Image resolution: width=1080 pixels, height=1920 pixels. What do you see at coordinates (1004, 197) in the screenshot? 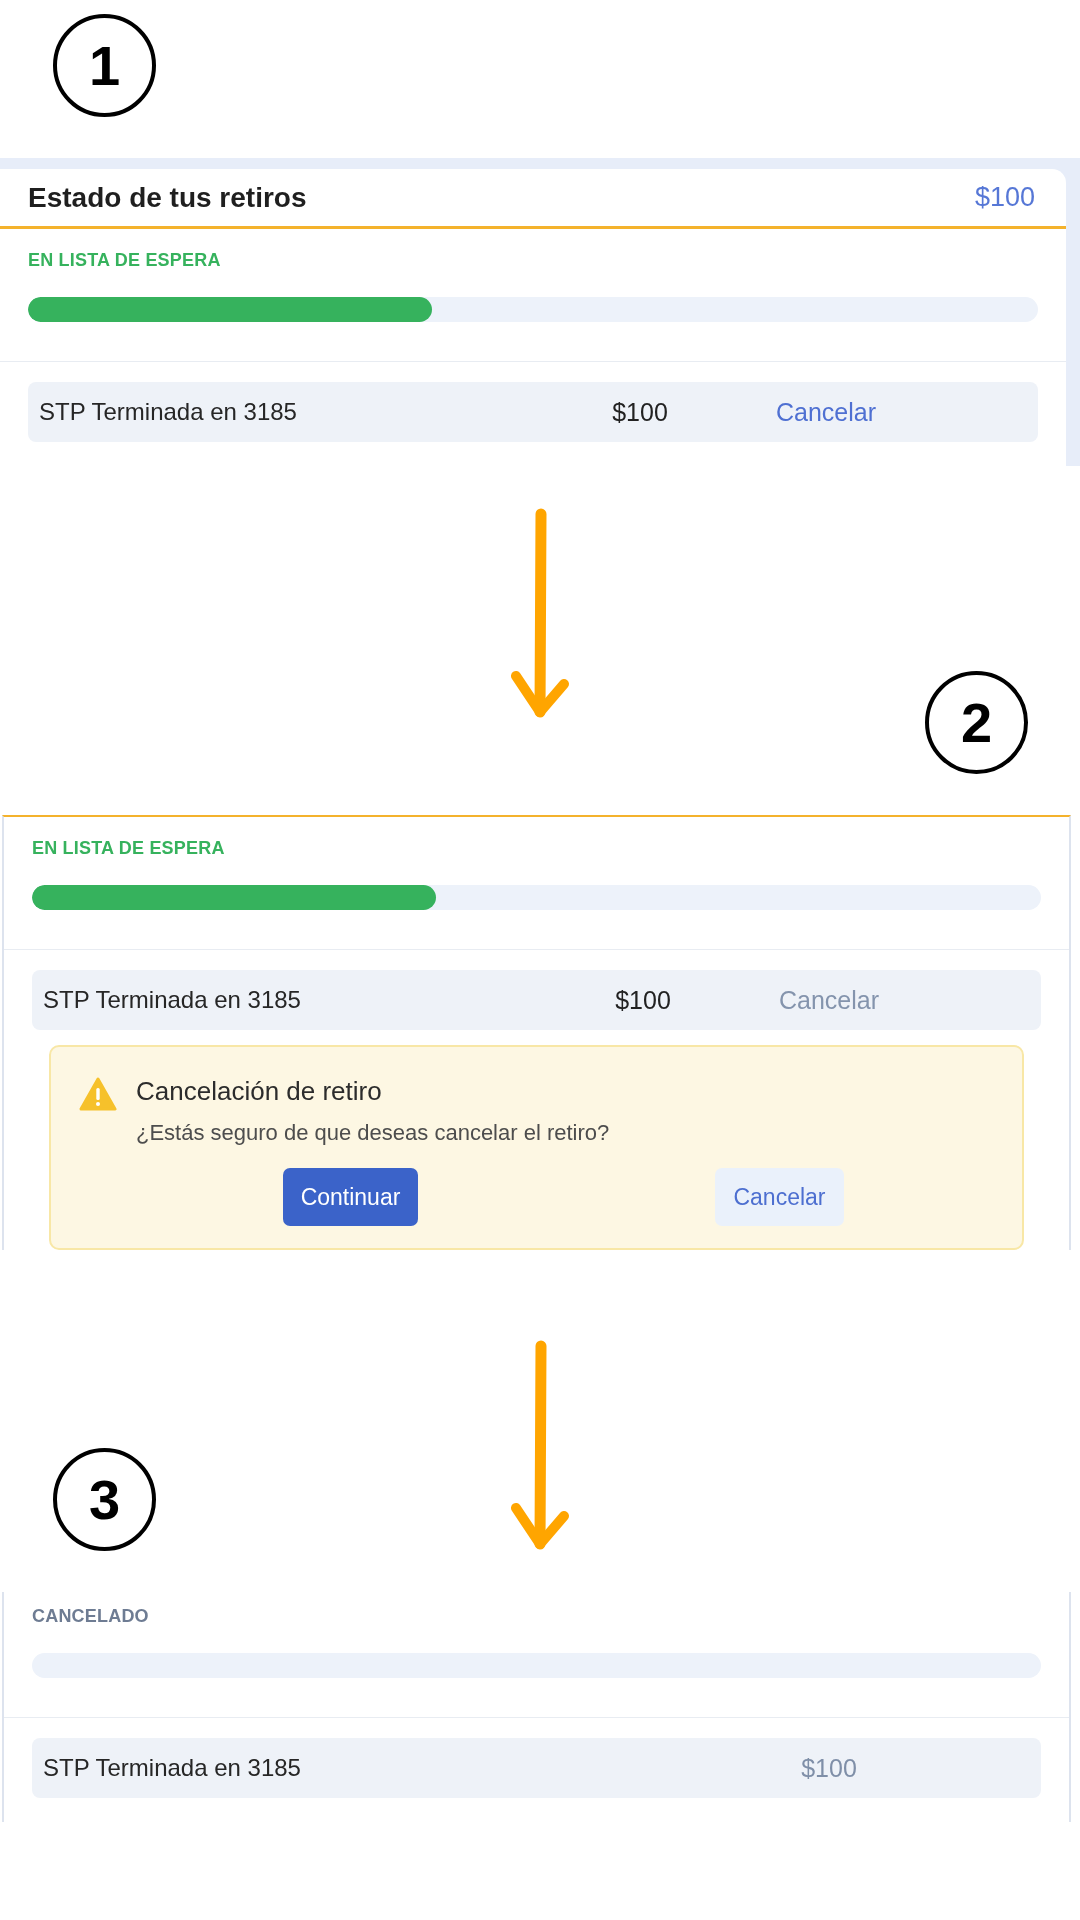
I see `total-amount: $100` at bounding box center [1004, 197].